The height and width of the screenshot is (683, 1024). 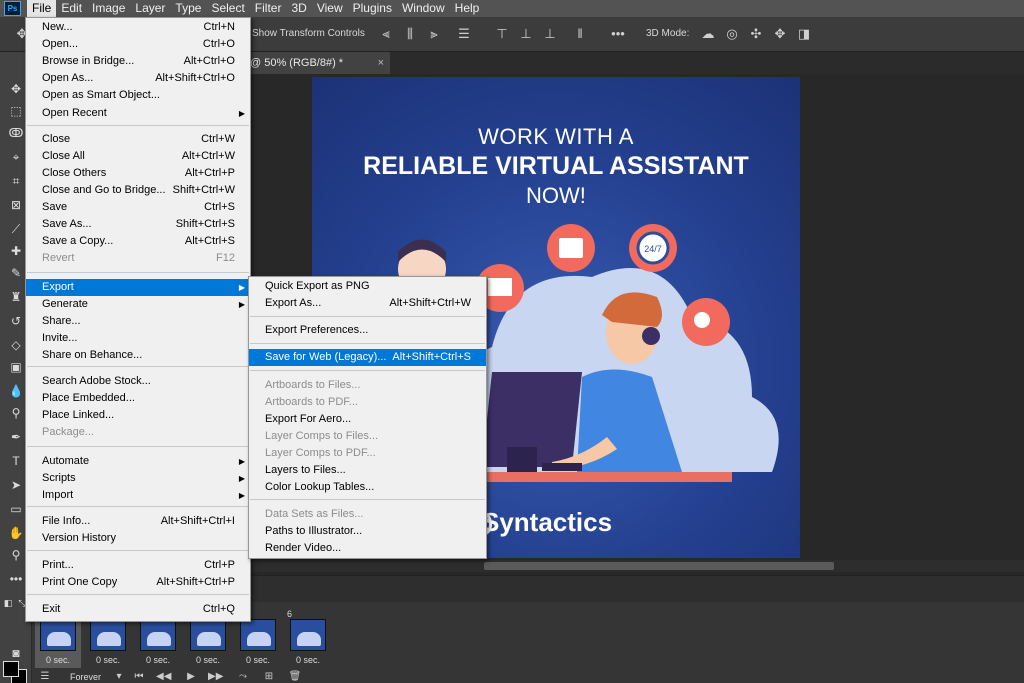 What do you see at coordinates (732, 34) in the screenshot?
I see `3d-roll-icon: ◎` at bounding box center [732, 34].